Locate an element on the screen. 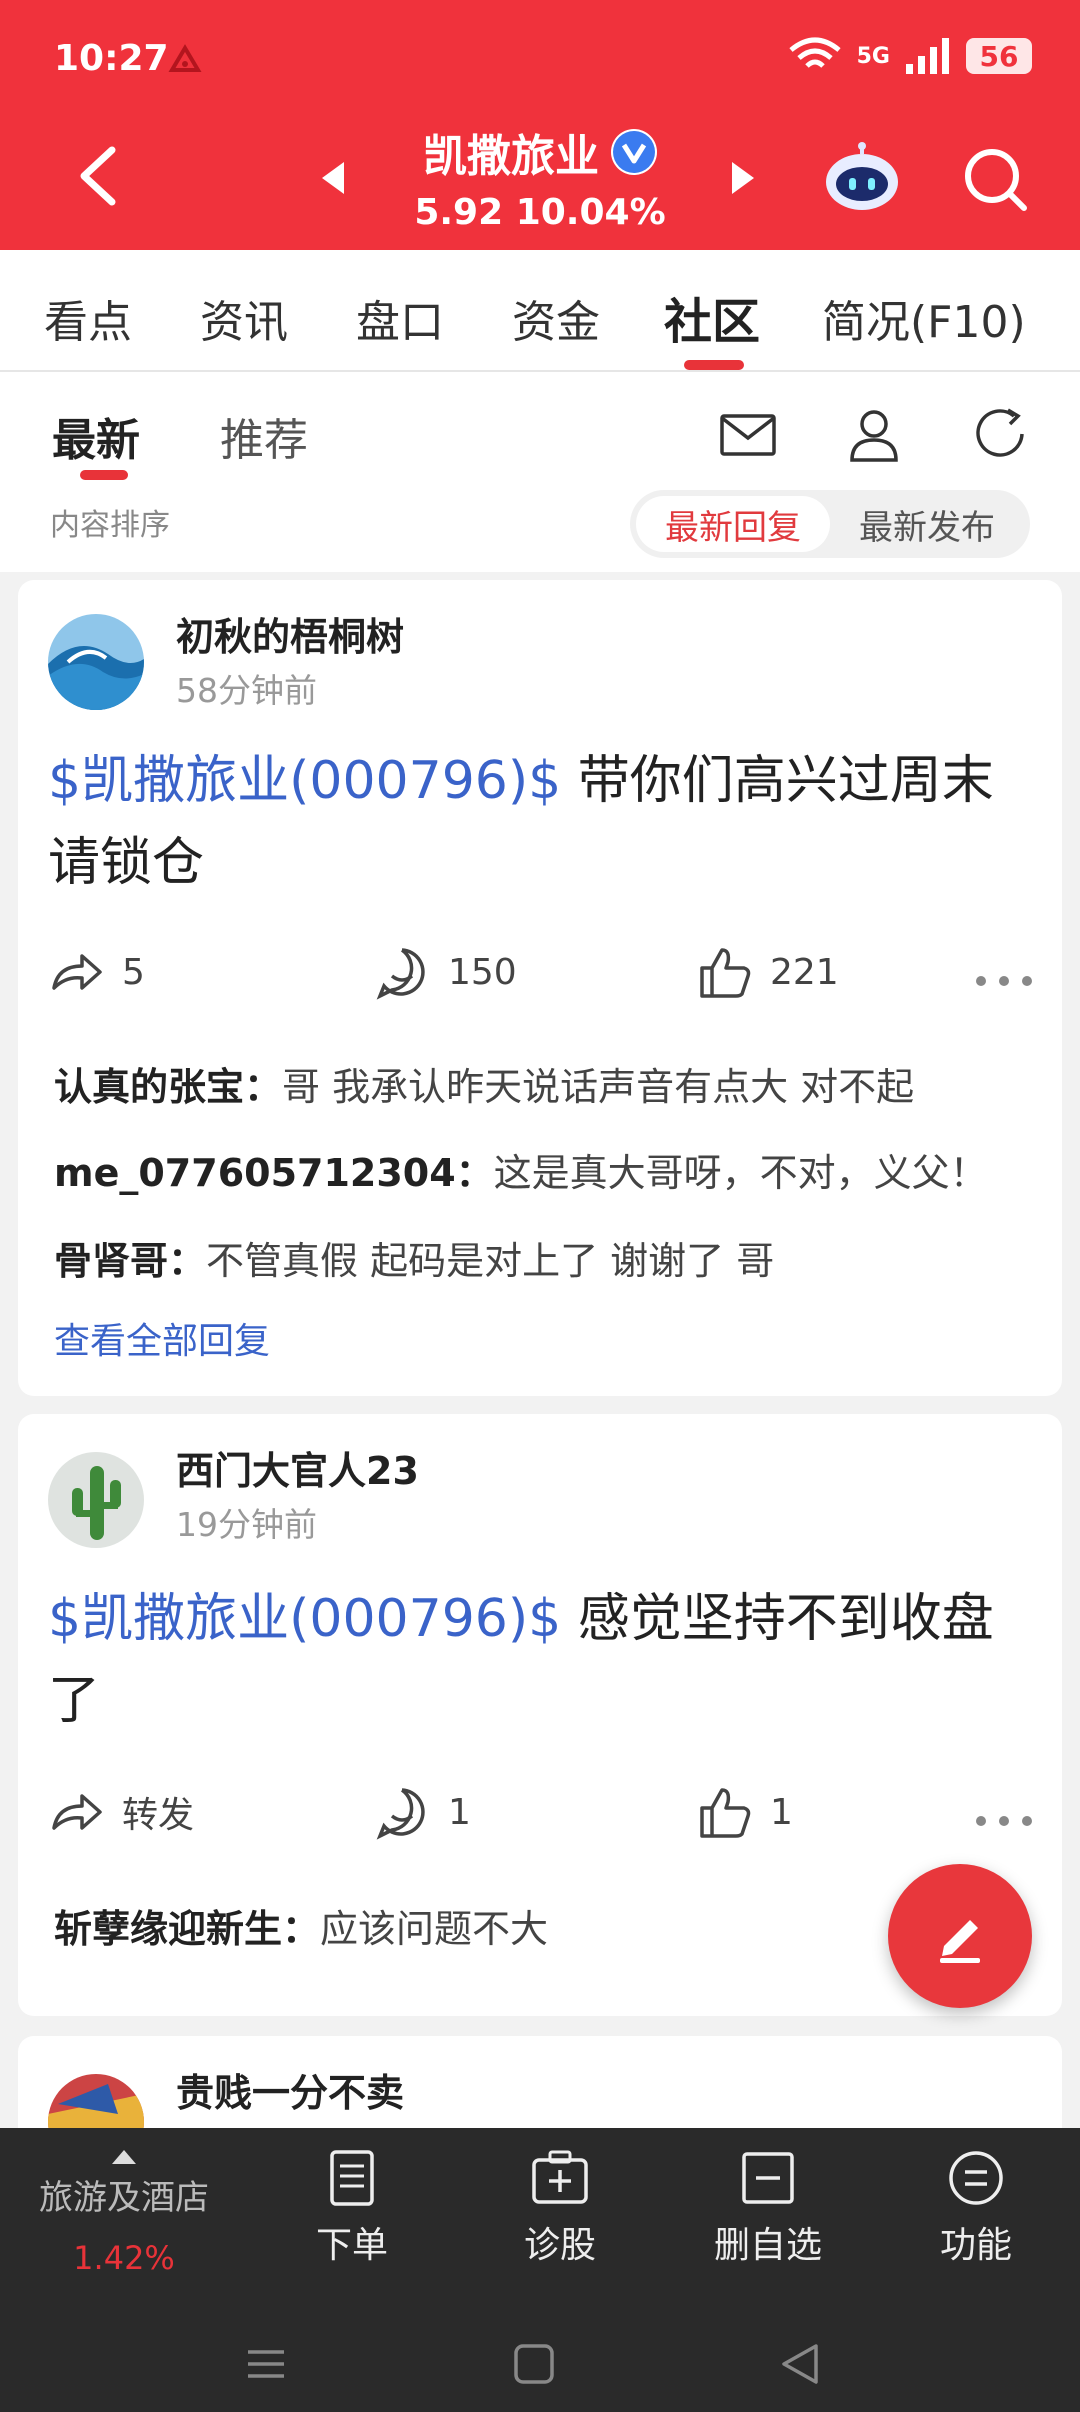 Image resolution: width=1080 pixels, height=2412 pixels. stock-title: 凯撒旅业 is located at coordinates (540, 152).